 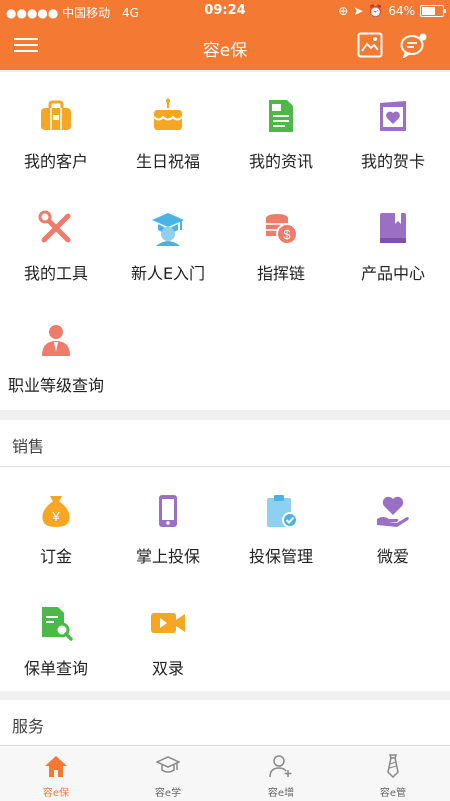 I want to click on status-bar: ●●●●● 中国移动 4G 09:24 ⊕ ➤ ⏰ 64%, so click(x=225, y=11).